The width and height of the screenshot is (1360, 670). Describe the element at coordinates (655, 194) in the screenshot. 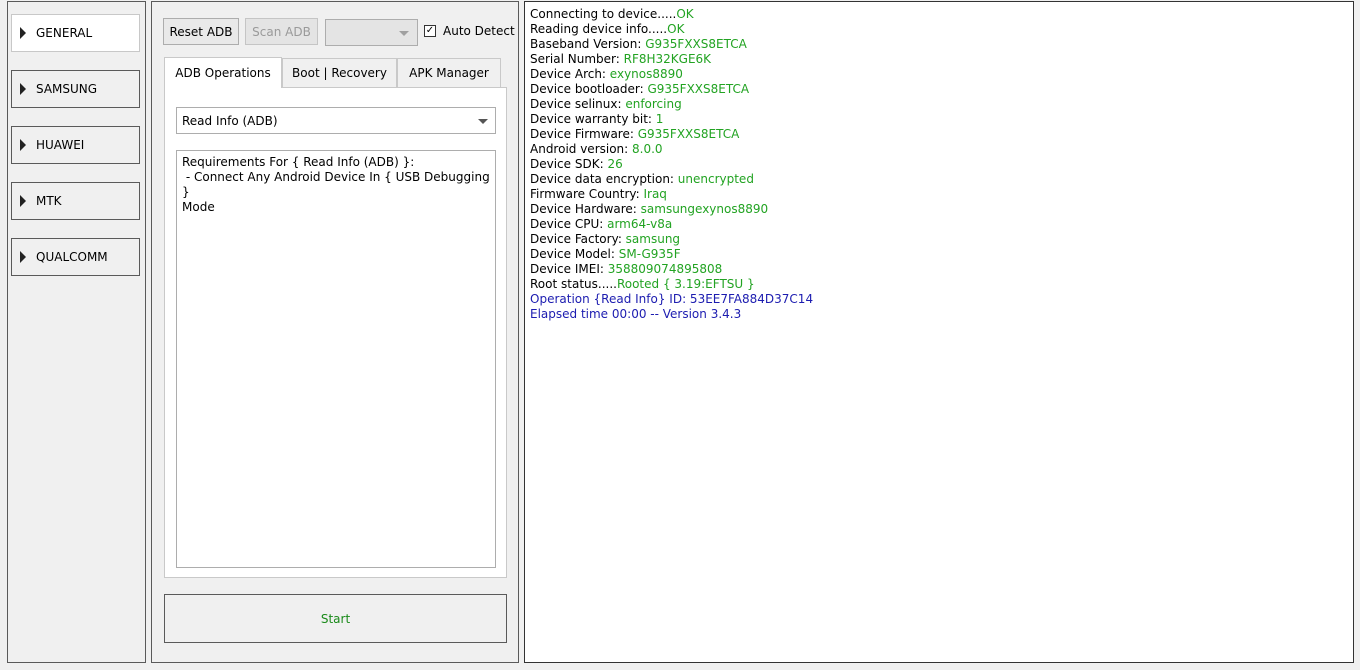

I see `log-value: Iraq` at that location.